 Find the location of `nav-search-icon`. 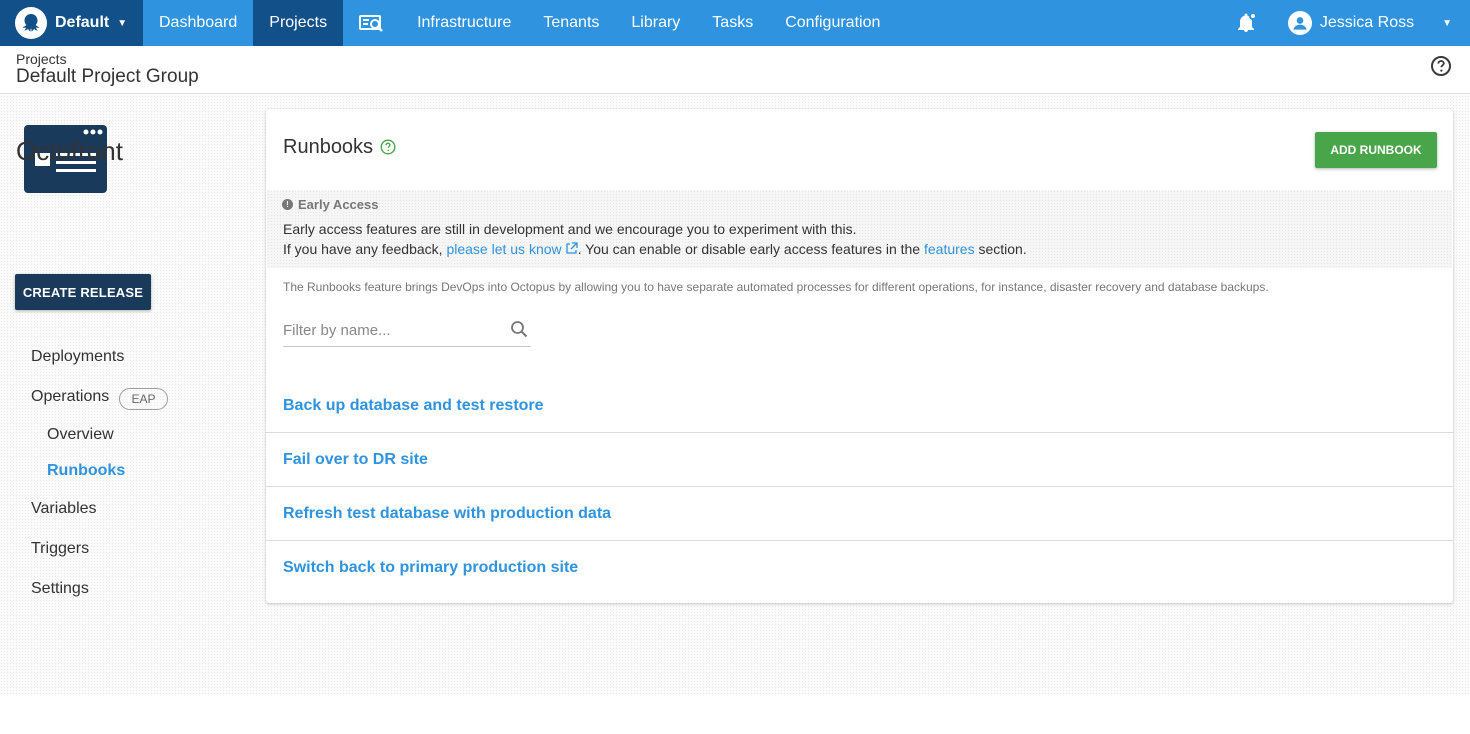

nav-search-icon is located at coordinates (372, 23).